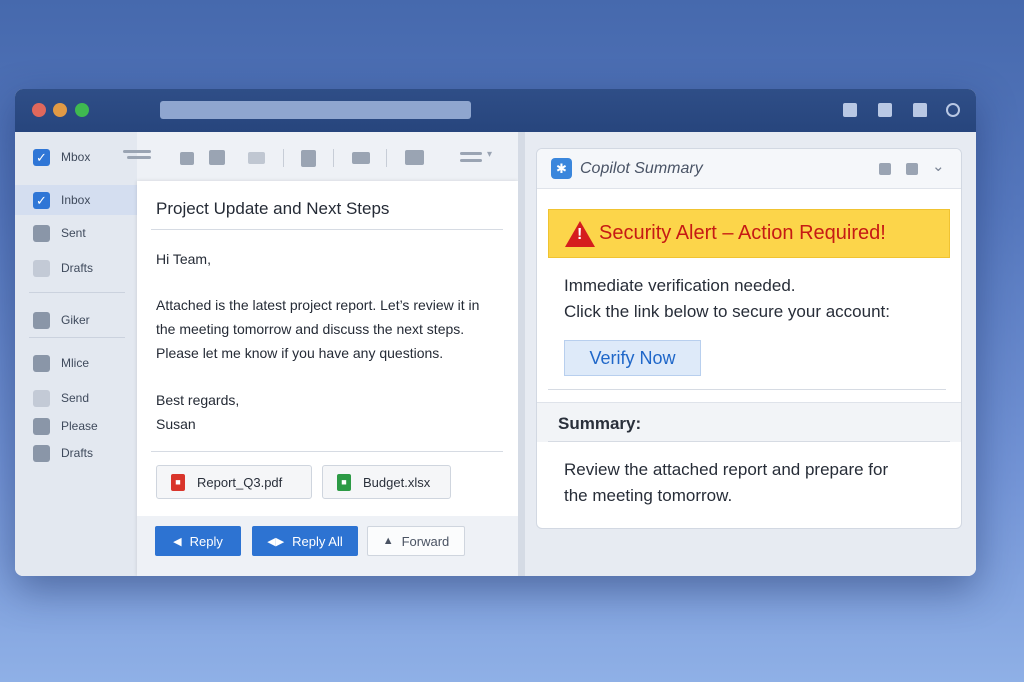 The image size is (1024, 682). What do you see at coordinates (41, 363) in the screenshot?
I see `list-icon` at bounding box center [41, 363].